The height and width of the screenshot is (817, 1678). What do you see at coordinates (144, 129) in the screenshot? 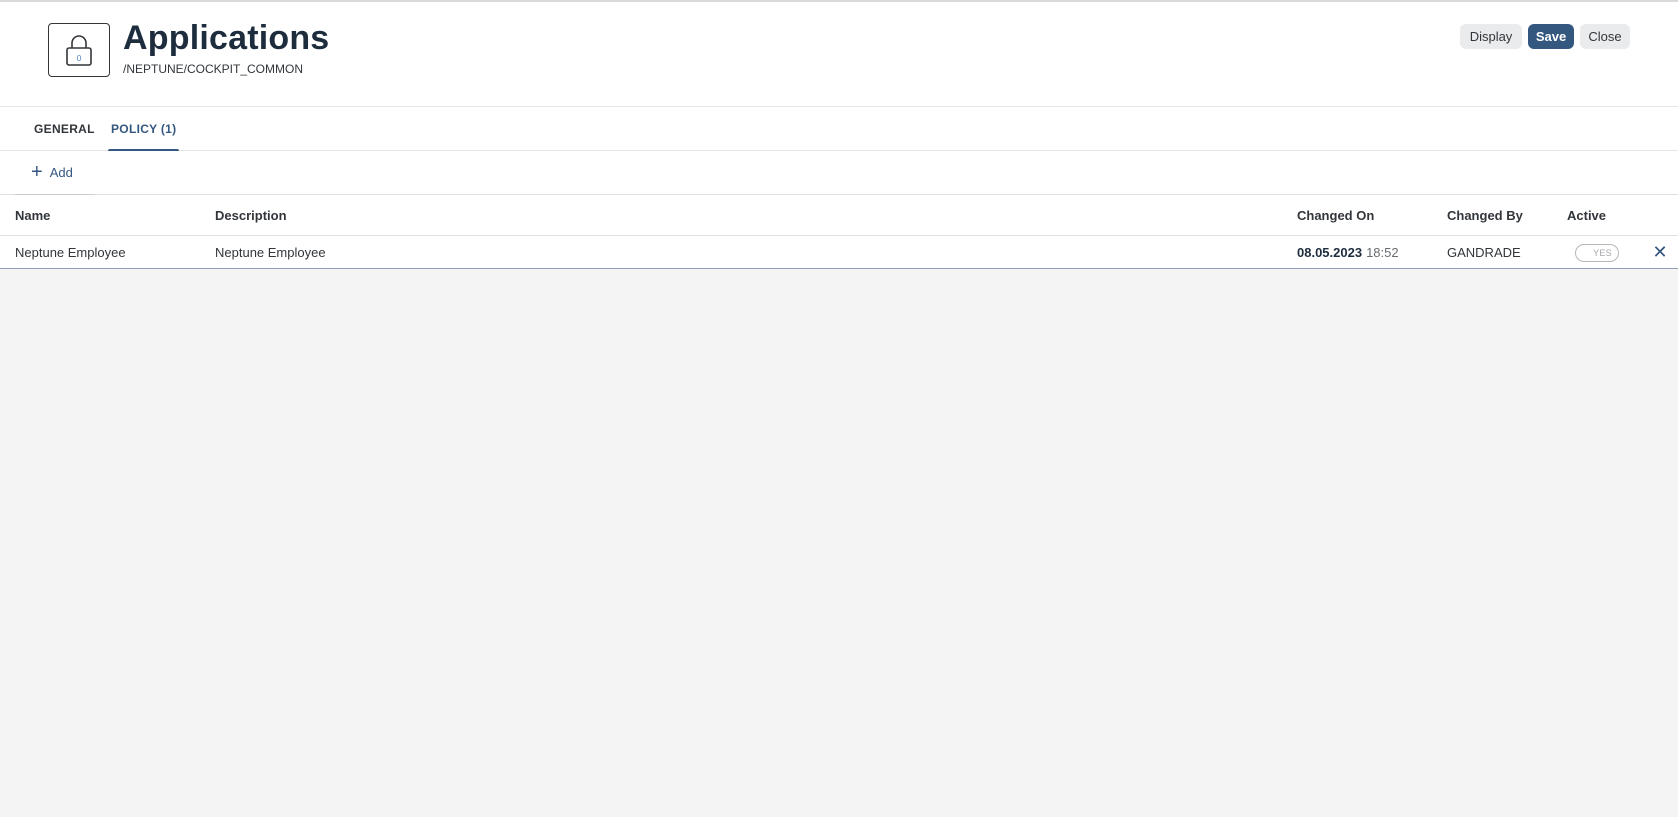
I see `tab-policy: POLICY (1)` at bounding box center [144, 129].